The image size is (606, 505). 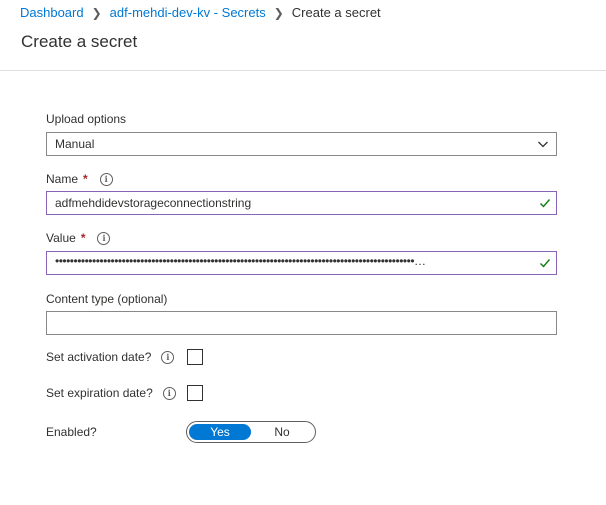 I want to click on upload-options-label: Upload options, so click(x=86, y=119).